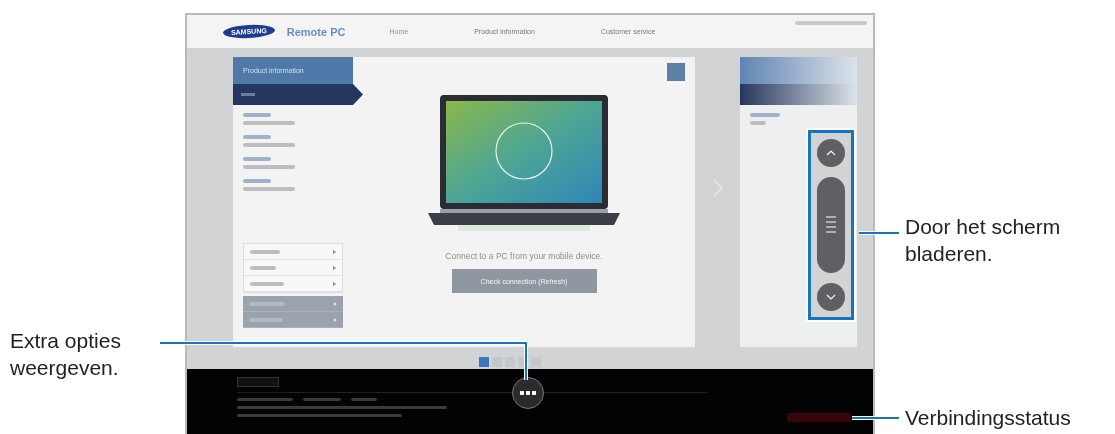 This screenshot has width=1115, height=434. I want to click on callout-text: Door het scherm bladeren., so click(983, 240).